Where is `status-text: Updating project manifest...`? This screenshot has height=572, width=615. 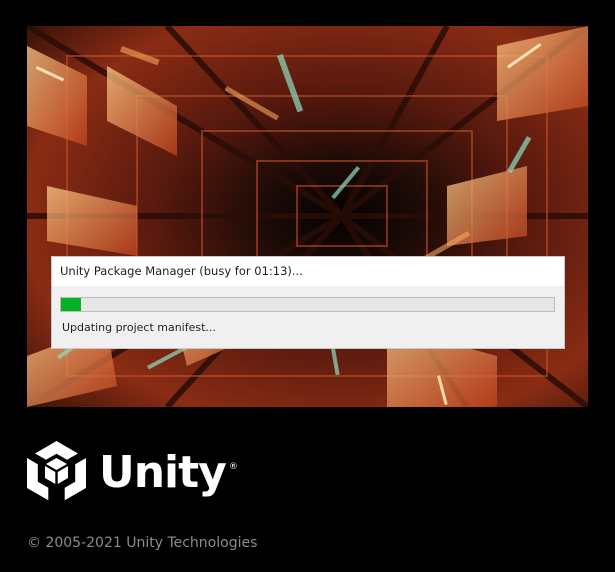 status-text: Updating project manifest... is located at coordinates (139, 327).